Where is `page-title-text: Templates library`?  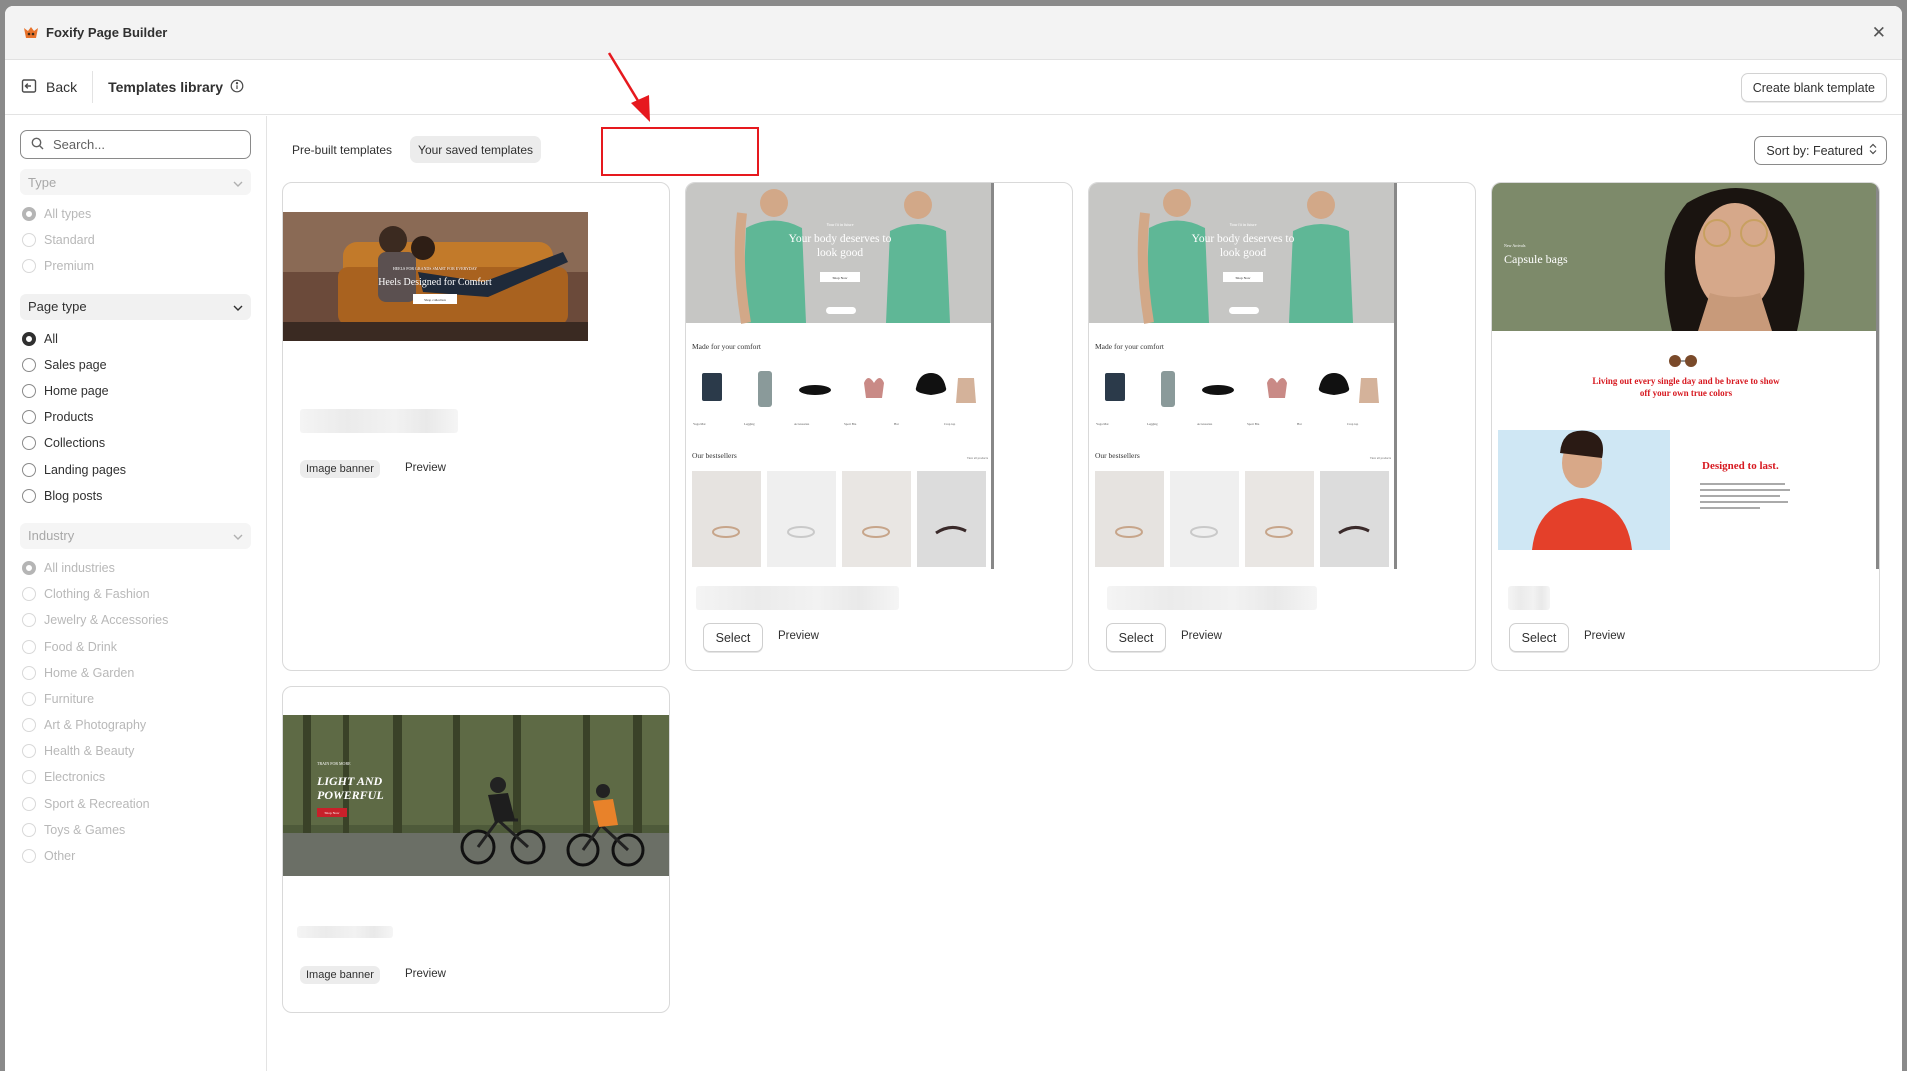 page-title-text: Templates library is located at coordinates (166, 87).